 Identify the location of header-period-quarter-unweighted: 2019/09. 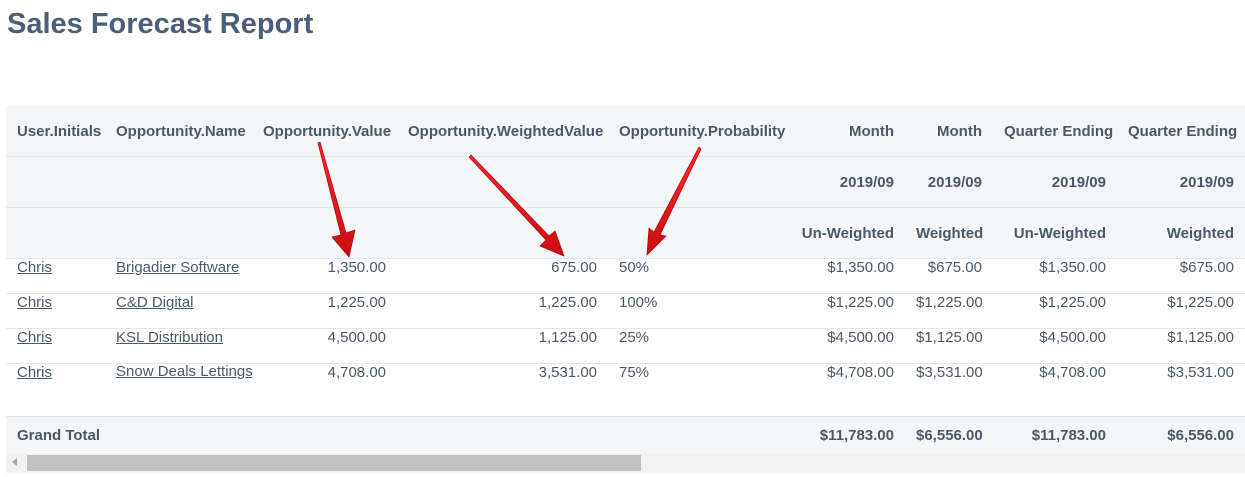
(1055, 182).